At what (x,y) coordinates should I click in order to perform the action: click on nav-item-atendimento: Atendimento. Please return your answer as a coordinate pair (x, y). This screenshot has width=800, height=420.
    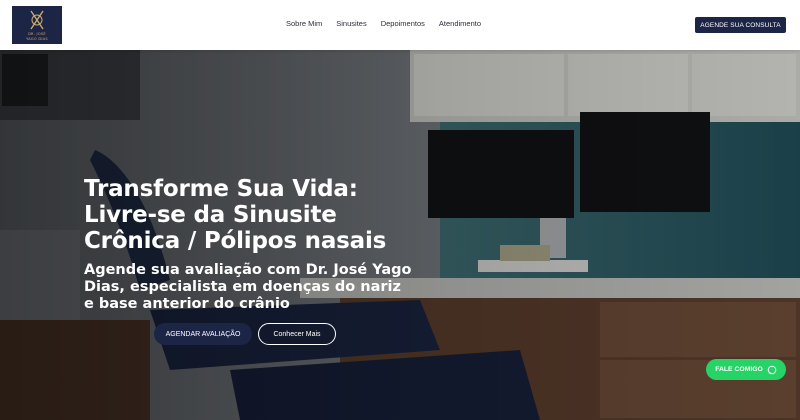
    Looking at the image, I should click on (460, 23).